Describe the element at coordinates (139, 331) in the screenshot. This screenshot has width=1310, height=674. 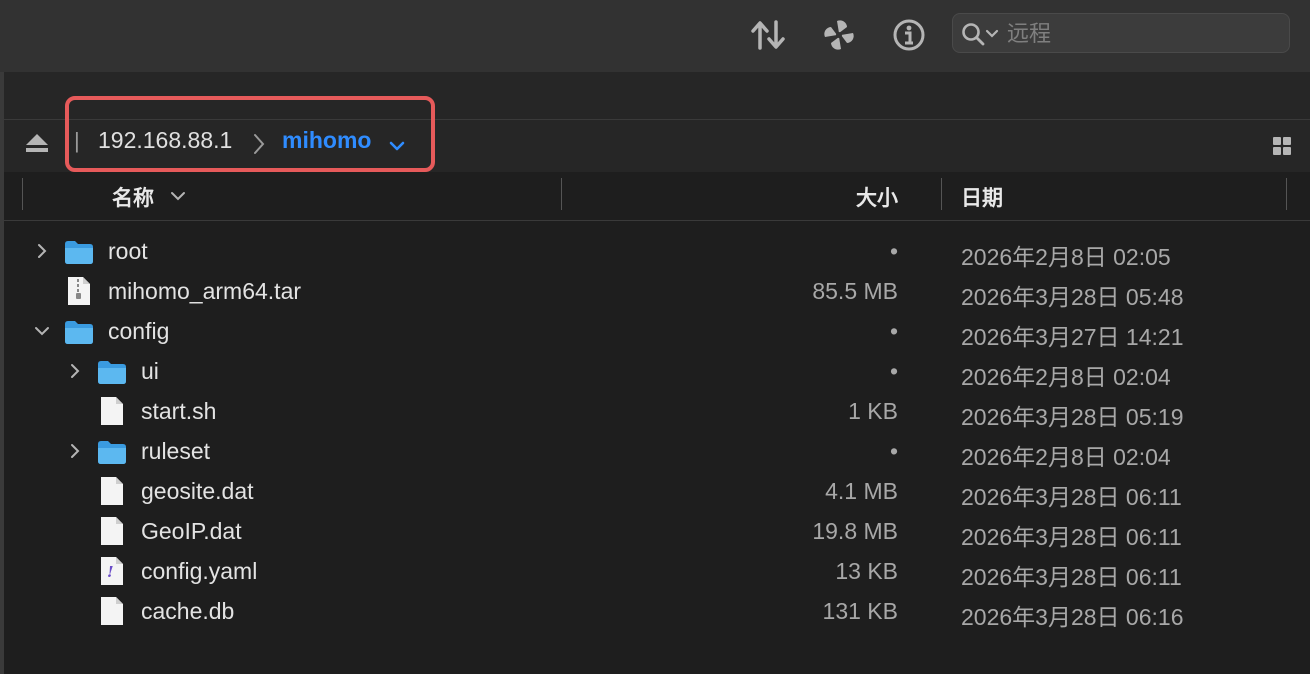
I see `file-name: config` at that location.